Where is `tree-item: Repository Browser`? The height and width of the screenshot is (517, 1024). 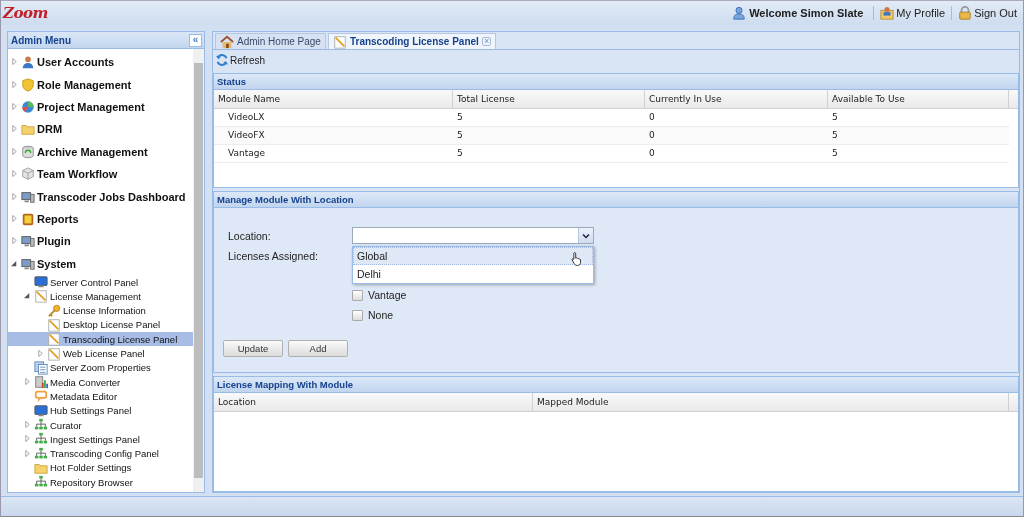
tree-item: Repository Browser is located at coordinates (100, 482).